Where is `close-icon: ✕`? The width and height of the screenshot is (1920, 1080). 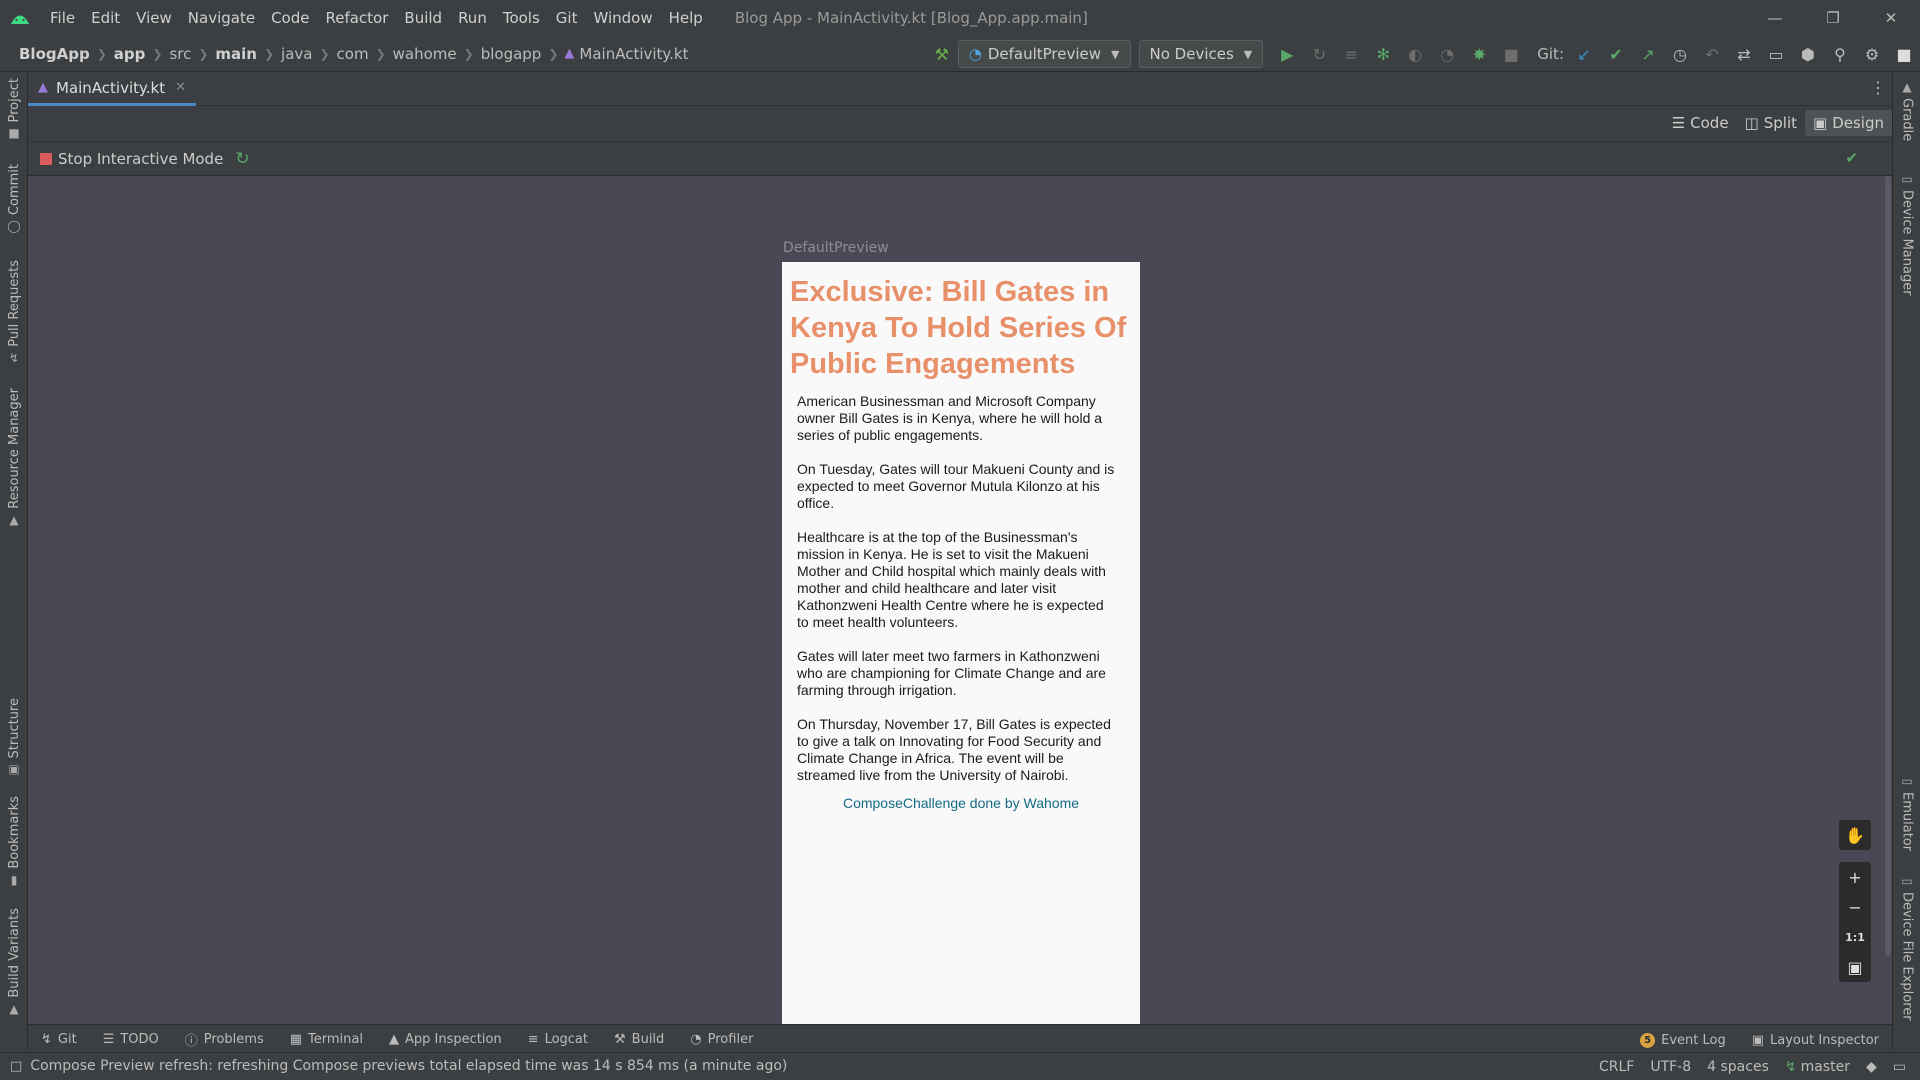
close-icon: ✕ is located at coordinates (1891, 18).